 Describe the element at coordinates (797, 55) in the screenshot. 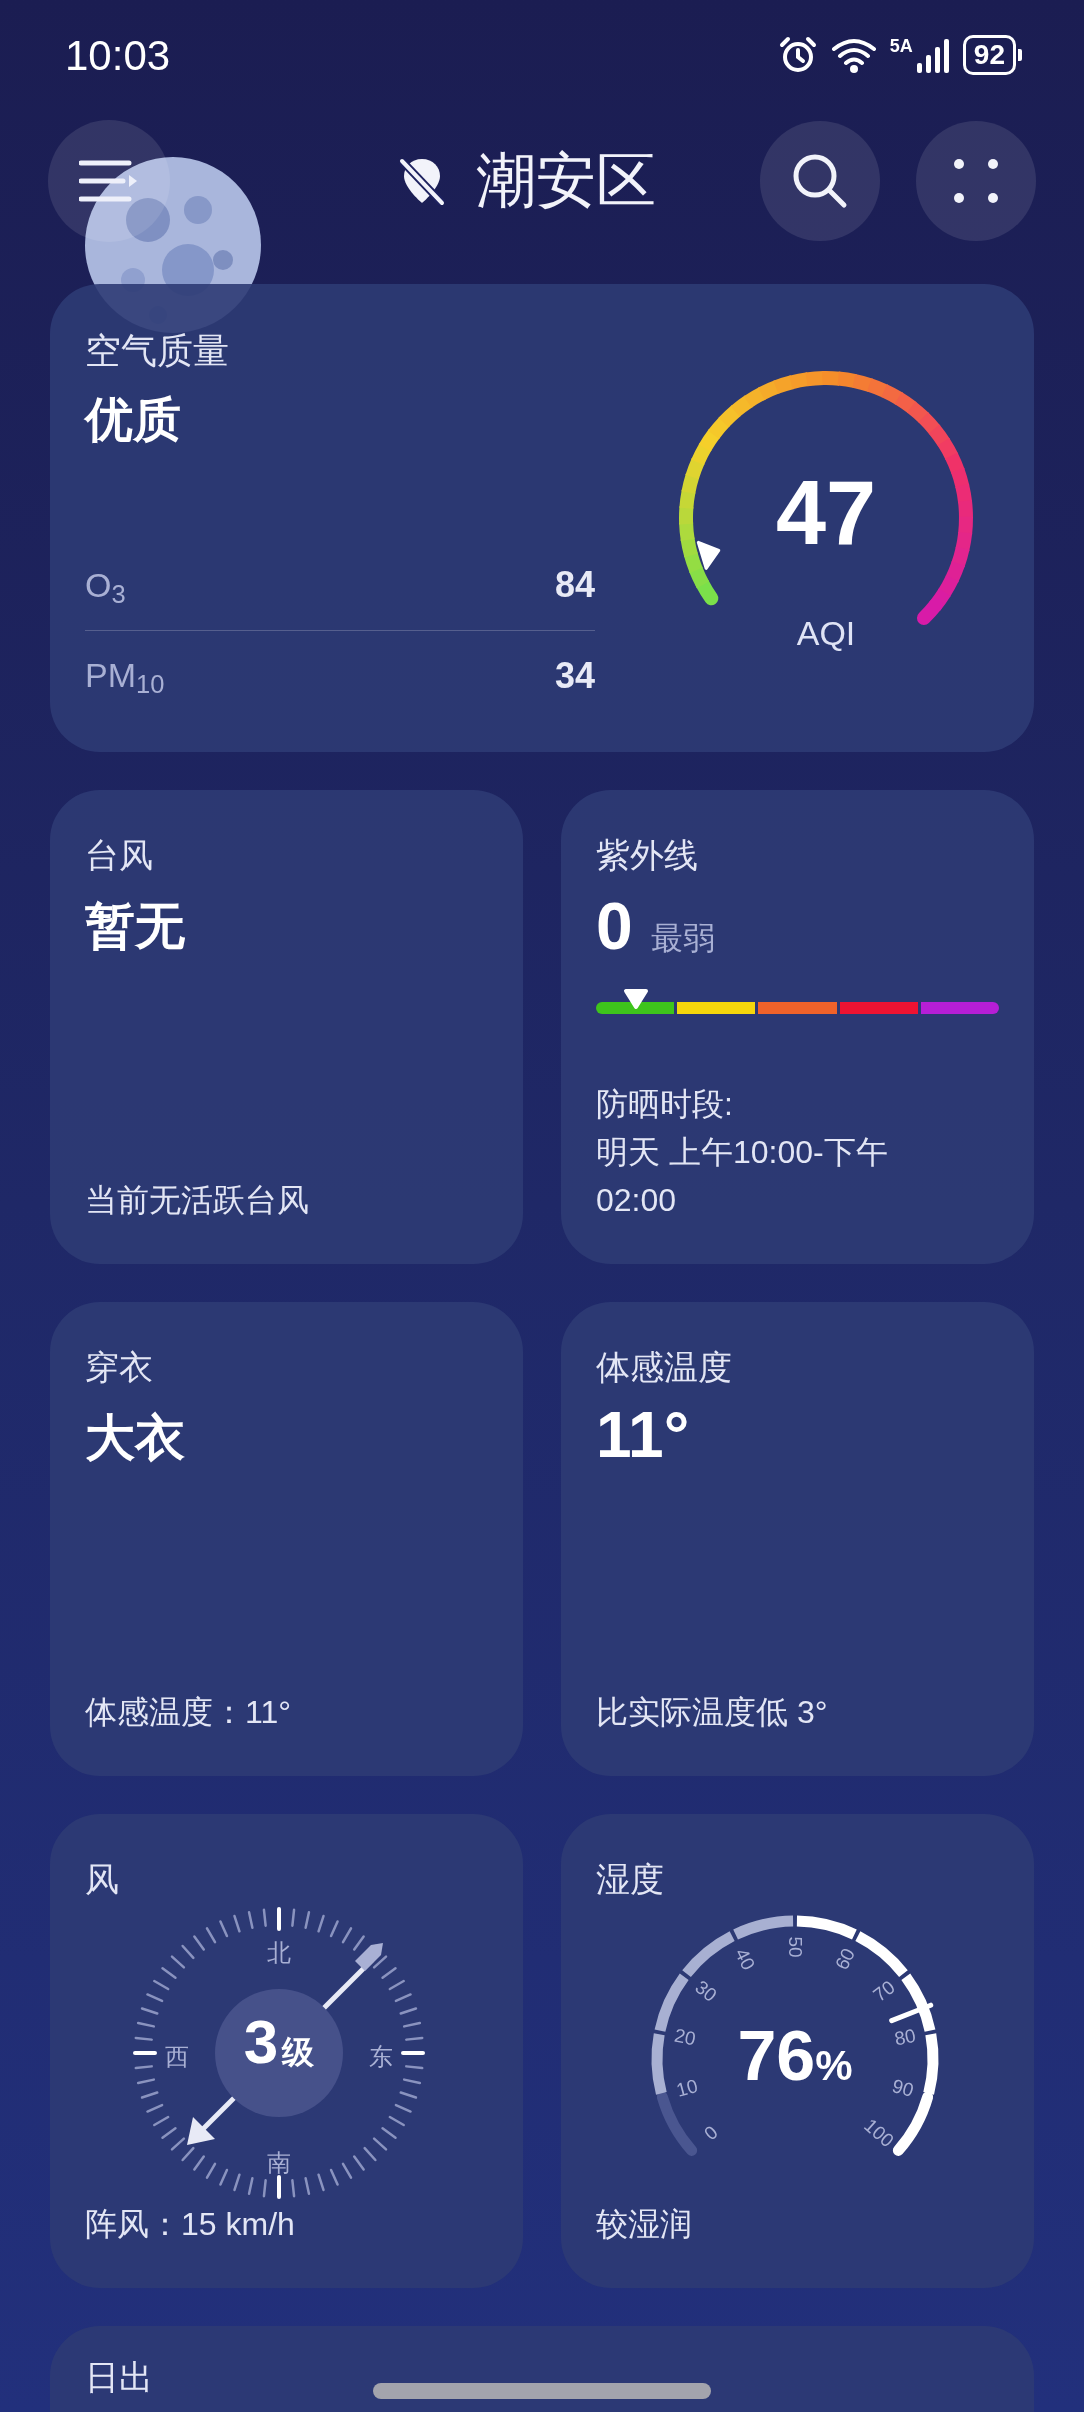

I see `alarm-icon` at that location.